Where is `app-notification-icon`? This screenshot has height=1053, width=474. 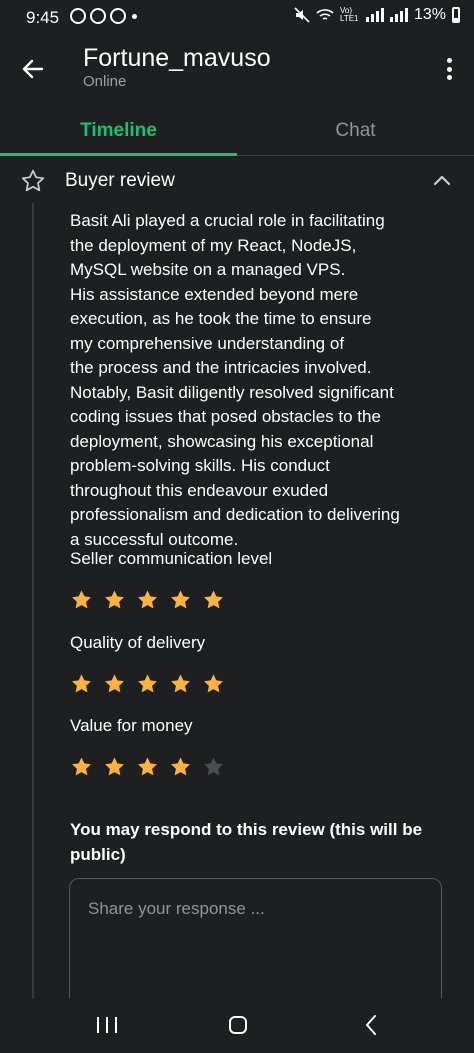 app-notification-icon is located at coordinates (118, 16).